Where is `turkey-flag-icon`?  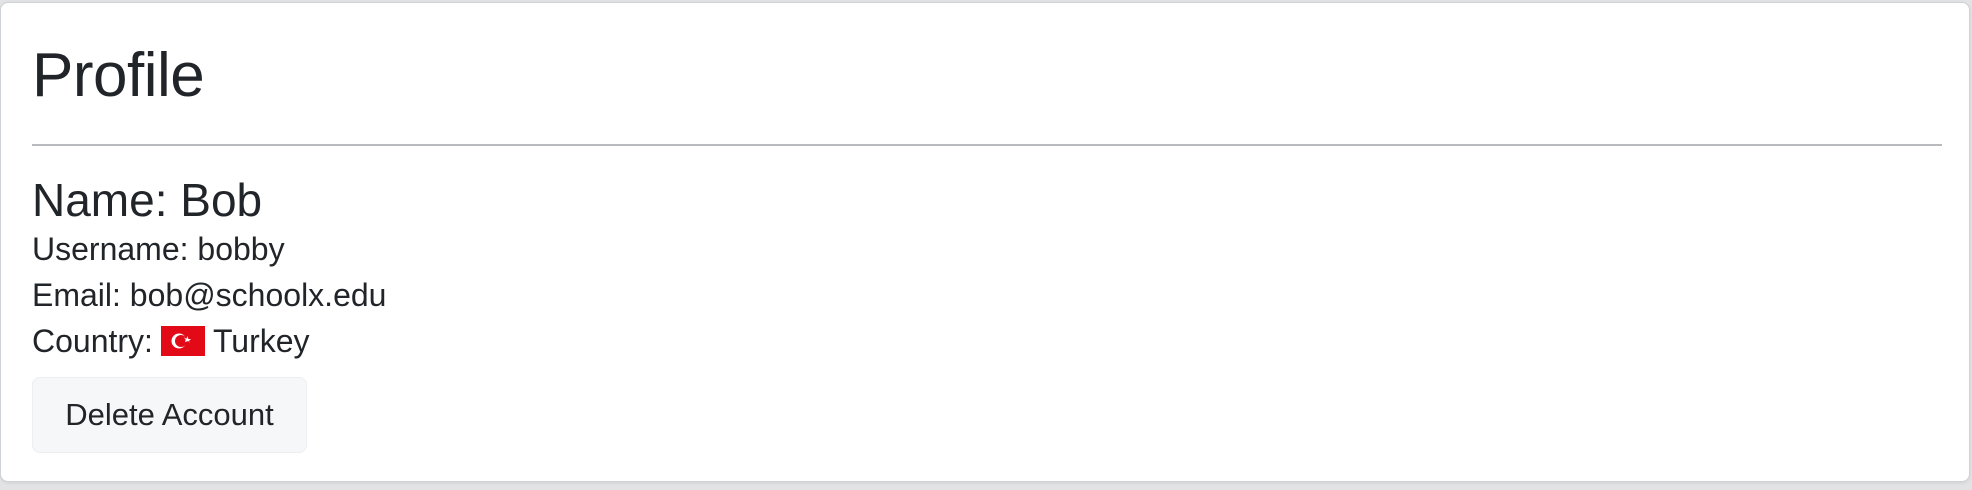 turkey-flag-icon is located at coordinates (182, 341).